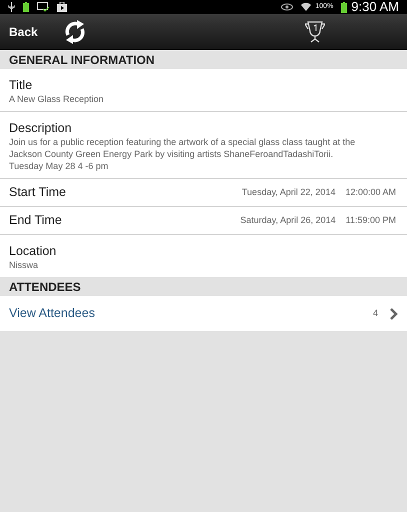  I want to click on chevron-icon, so click(394, 314).